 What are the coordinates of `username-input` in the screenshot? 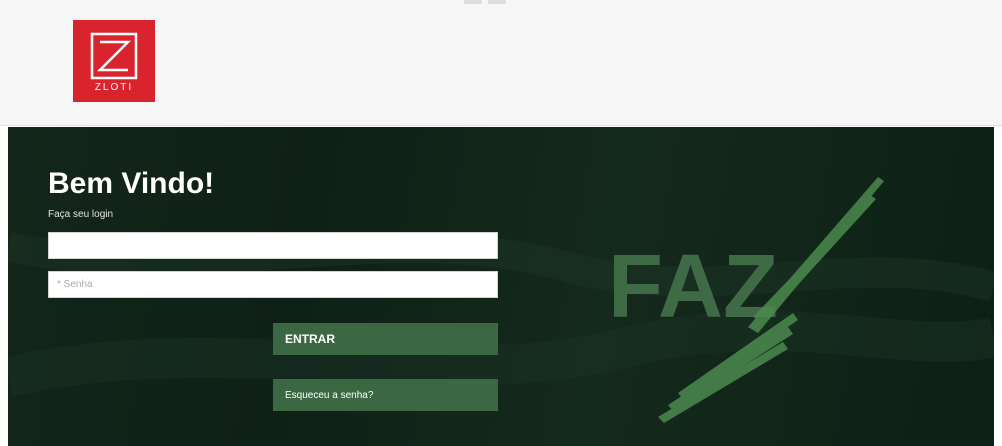 It's located at (273, 245).